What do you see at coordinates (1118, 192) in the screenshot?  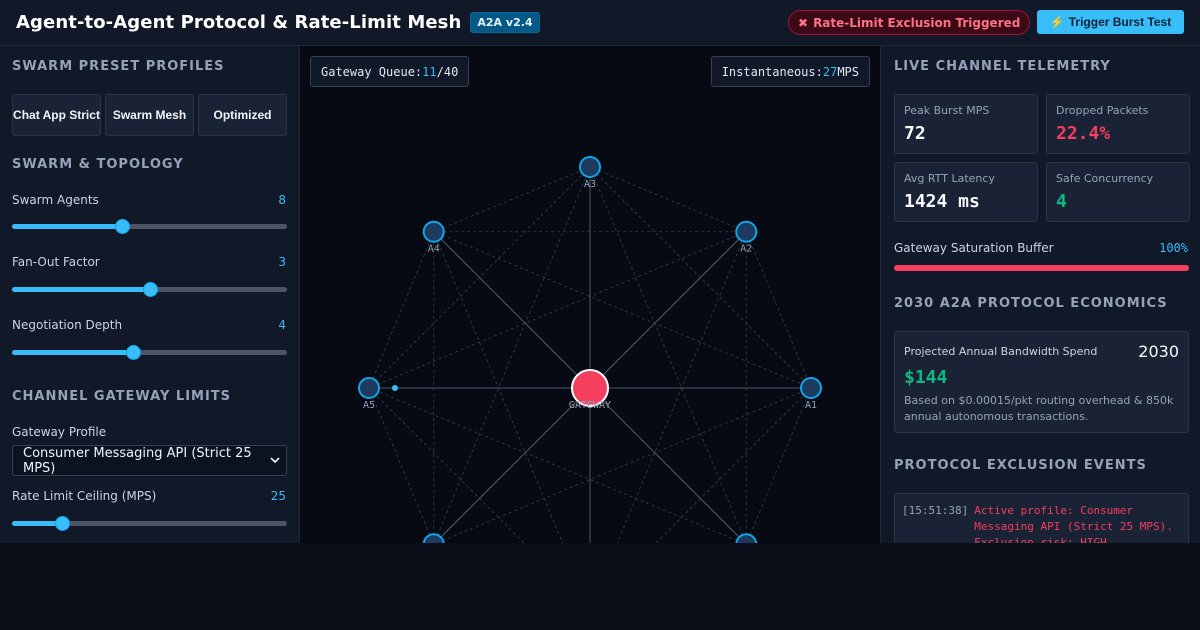 I see `safe-concurrency-card: Safe Concurrency 4` at bounding box center [1118, 192].